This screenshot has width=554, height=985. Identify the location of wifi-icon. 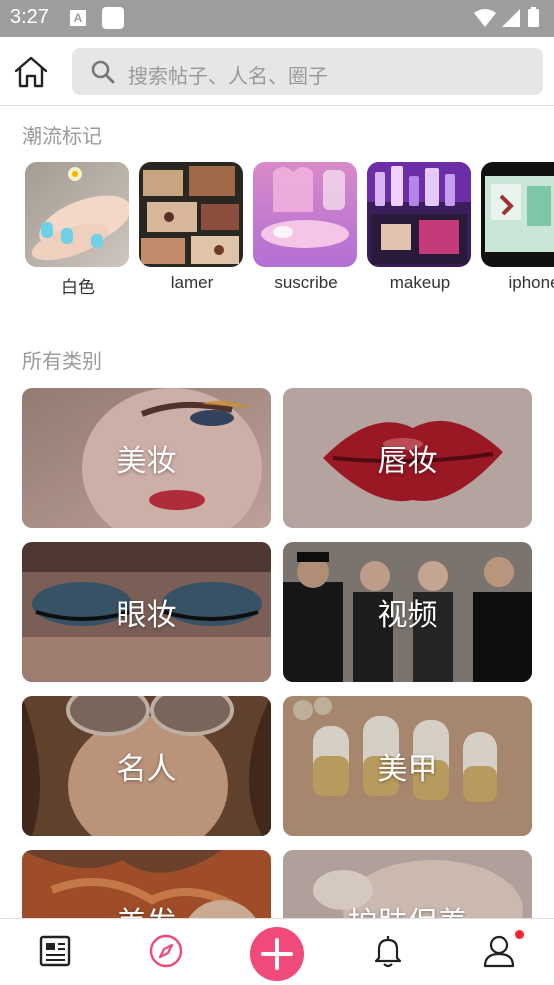
(485, 18).